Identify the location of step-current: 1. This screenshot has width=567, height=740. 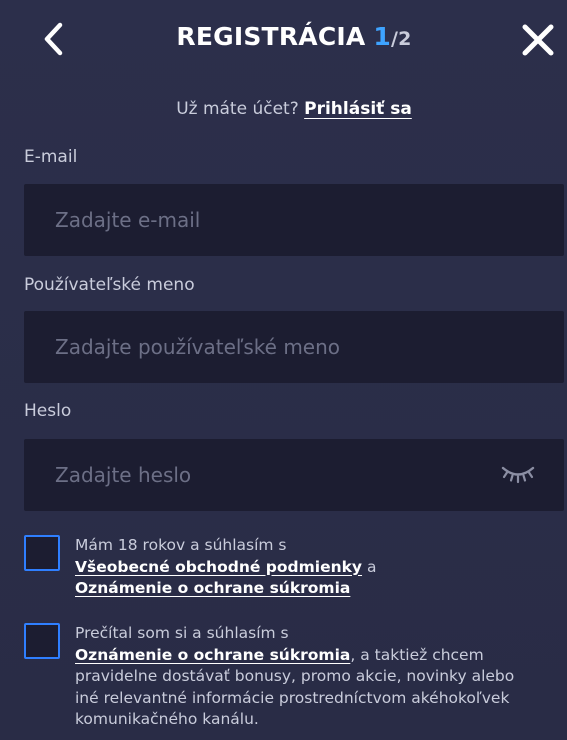
(382, 36).